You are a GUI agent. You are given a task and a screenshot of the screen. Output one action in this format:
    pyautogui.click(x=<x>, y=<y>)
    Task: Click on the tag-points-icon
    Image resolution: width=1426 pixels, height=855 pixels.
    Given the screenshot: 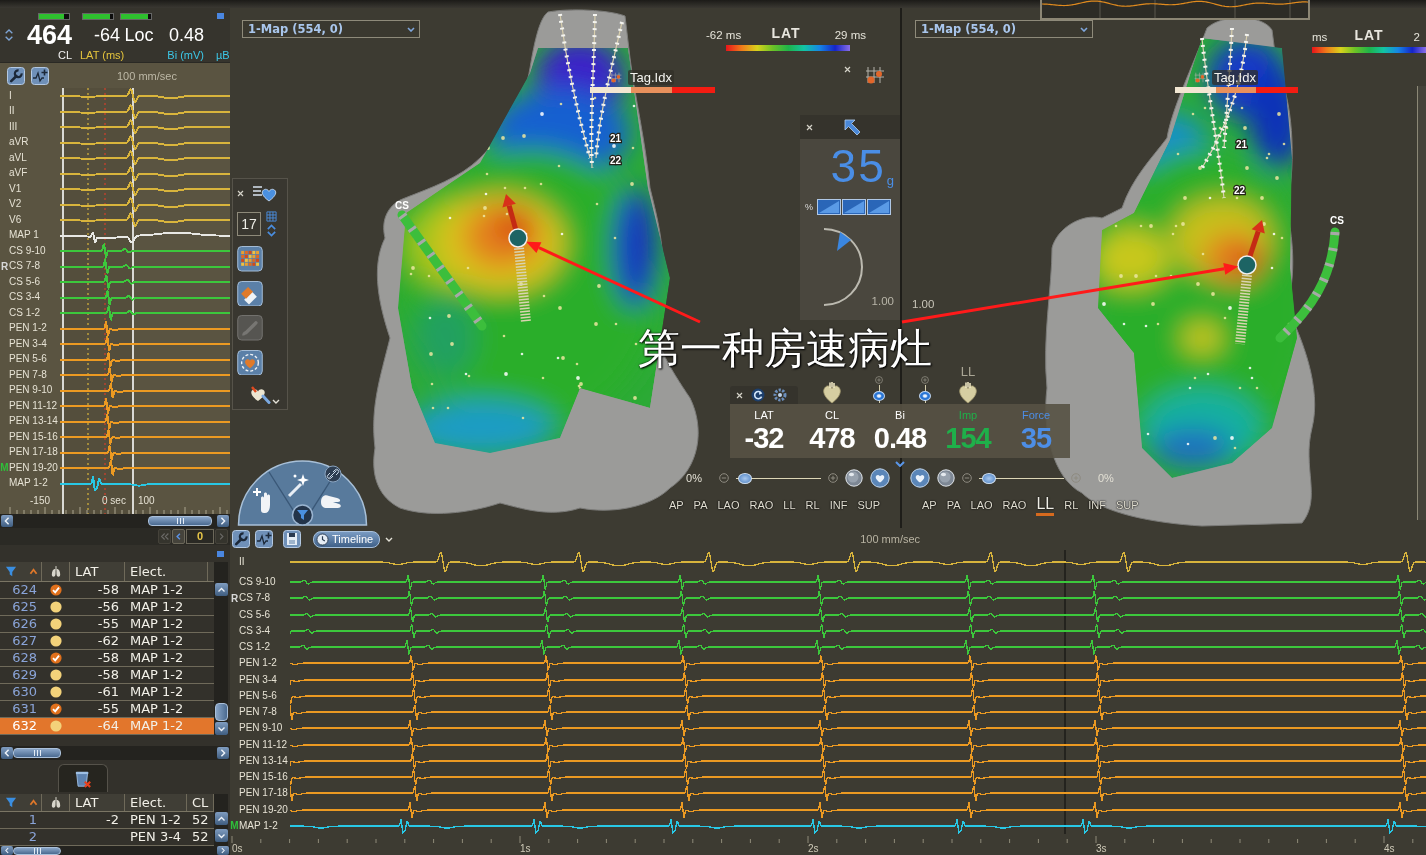 What is the action you would take?
    pyautogui.click(x=875, y=75)
    